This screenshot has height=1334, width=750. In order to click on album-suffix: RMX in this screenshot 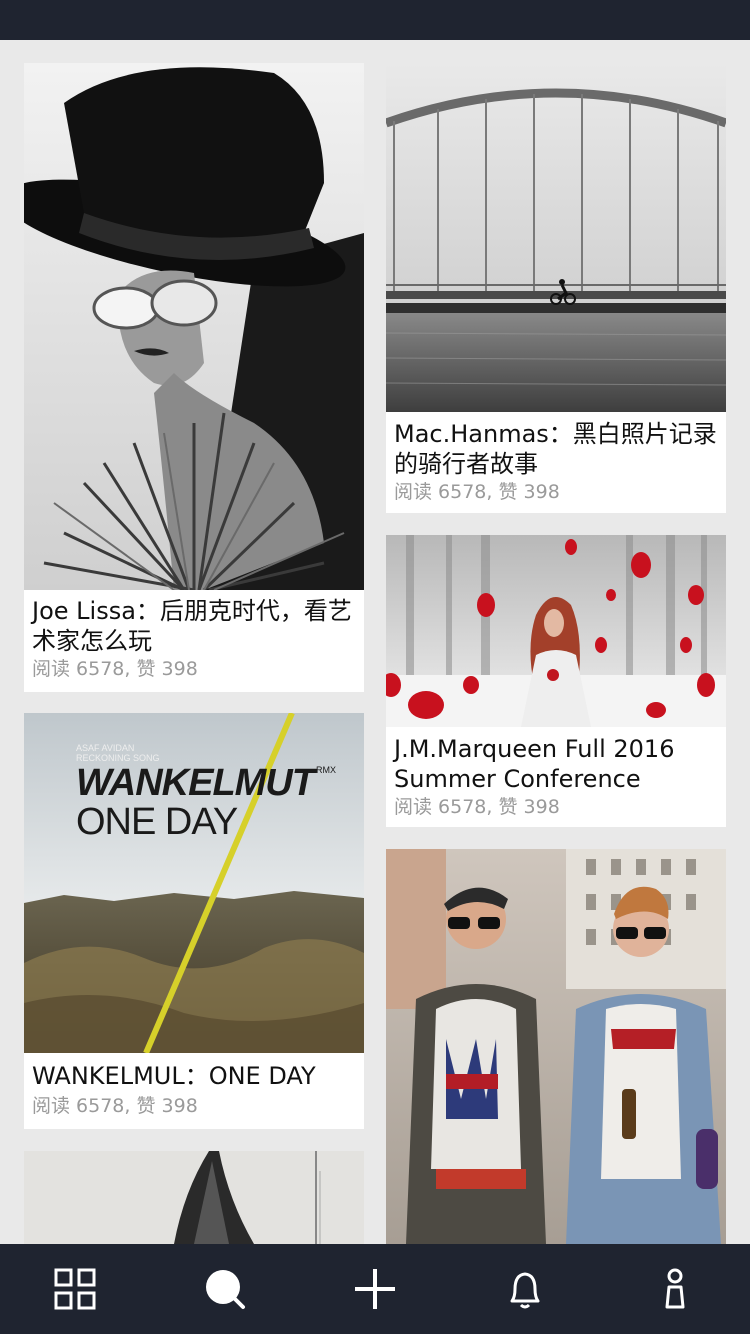, I will do `click(325, 770)`.